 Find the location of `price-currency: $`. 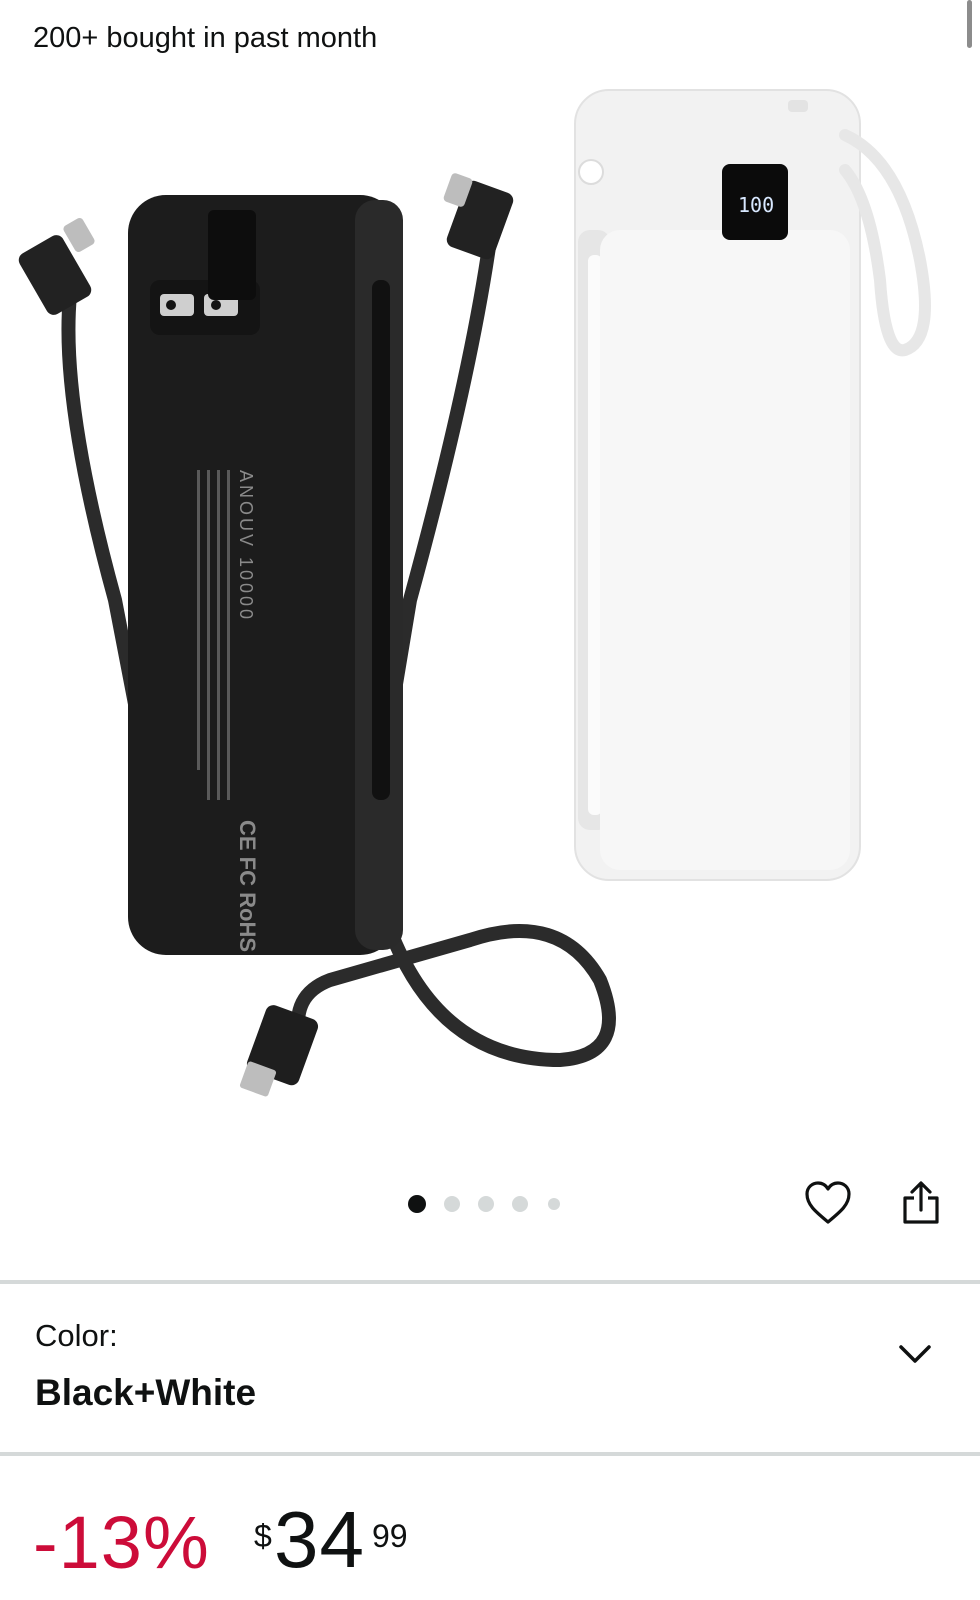

price-currency: $ is located at coordinates (263, 1536).